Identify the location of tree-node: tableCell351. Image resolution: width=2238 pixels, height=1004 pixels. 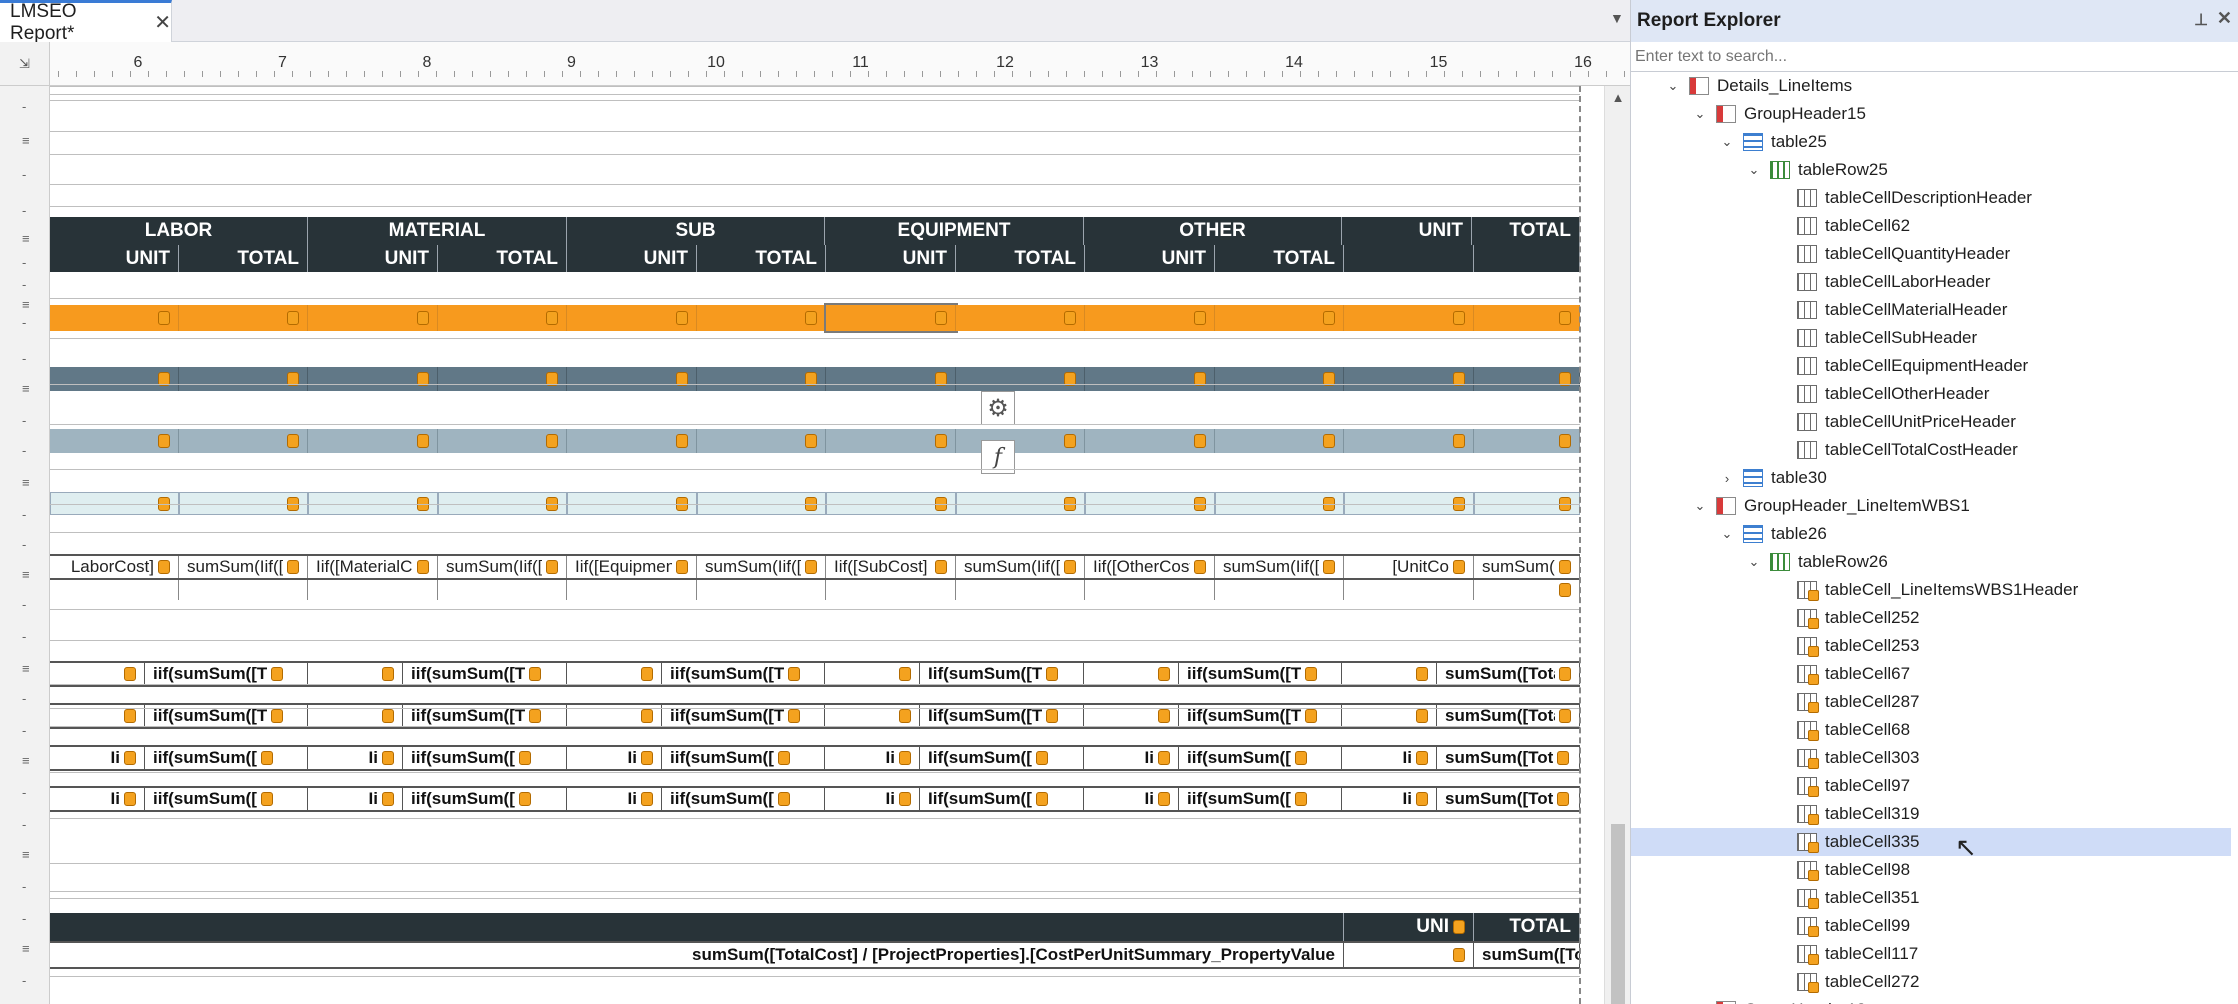
(1931, 898).